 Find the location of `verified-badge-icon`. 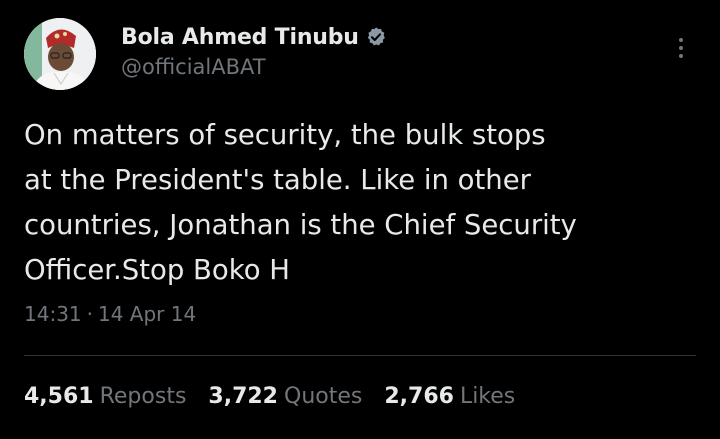

verified-badge-icon is located at coordinates (376, 37).